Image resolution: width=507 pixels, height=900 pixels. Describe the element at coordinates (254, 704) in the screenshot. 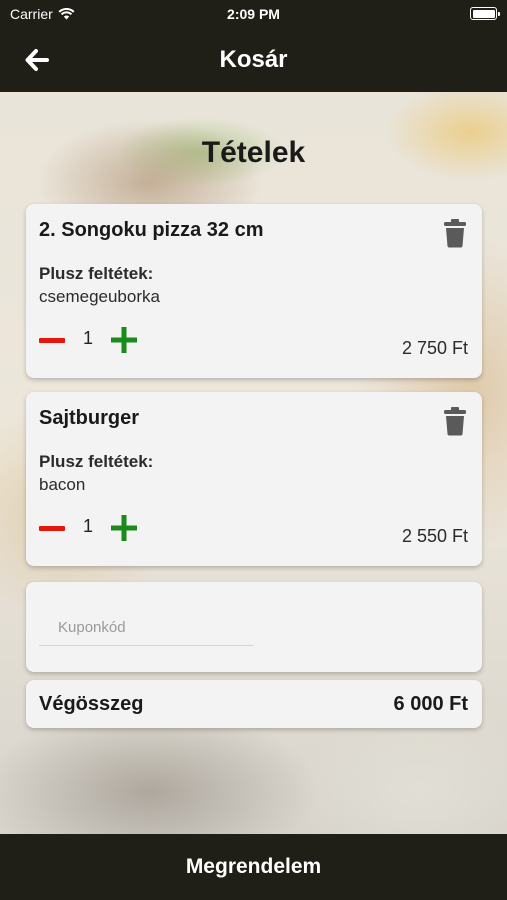

I see `total-card: Végösszeg 6 000 Ft` at that location.